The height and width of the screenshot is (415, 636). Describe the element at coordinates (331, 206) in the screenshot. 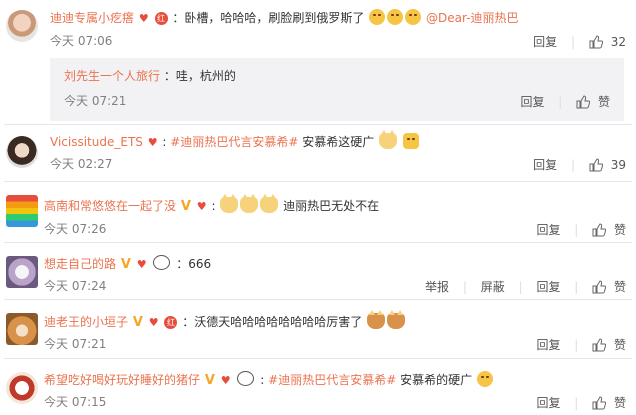

I see `comment-text: 迪丽热巴无处不在` at that location.